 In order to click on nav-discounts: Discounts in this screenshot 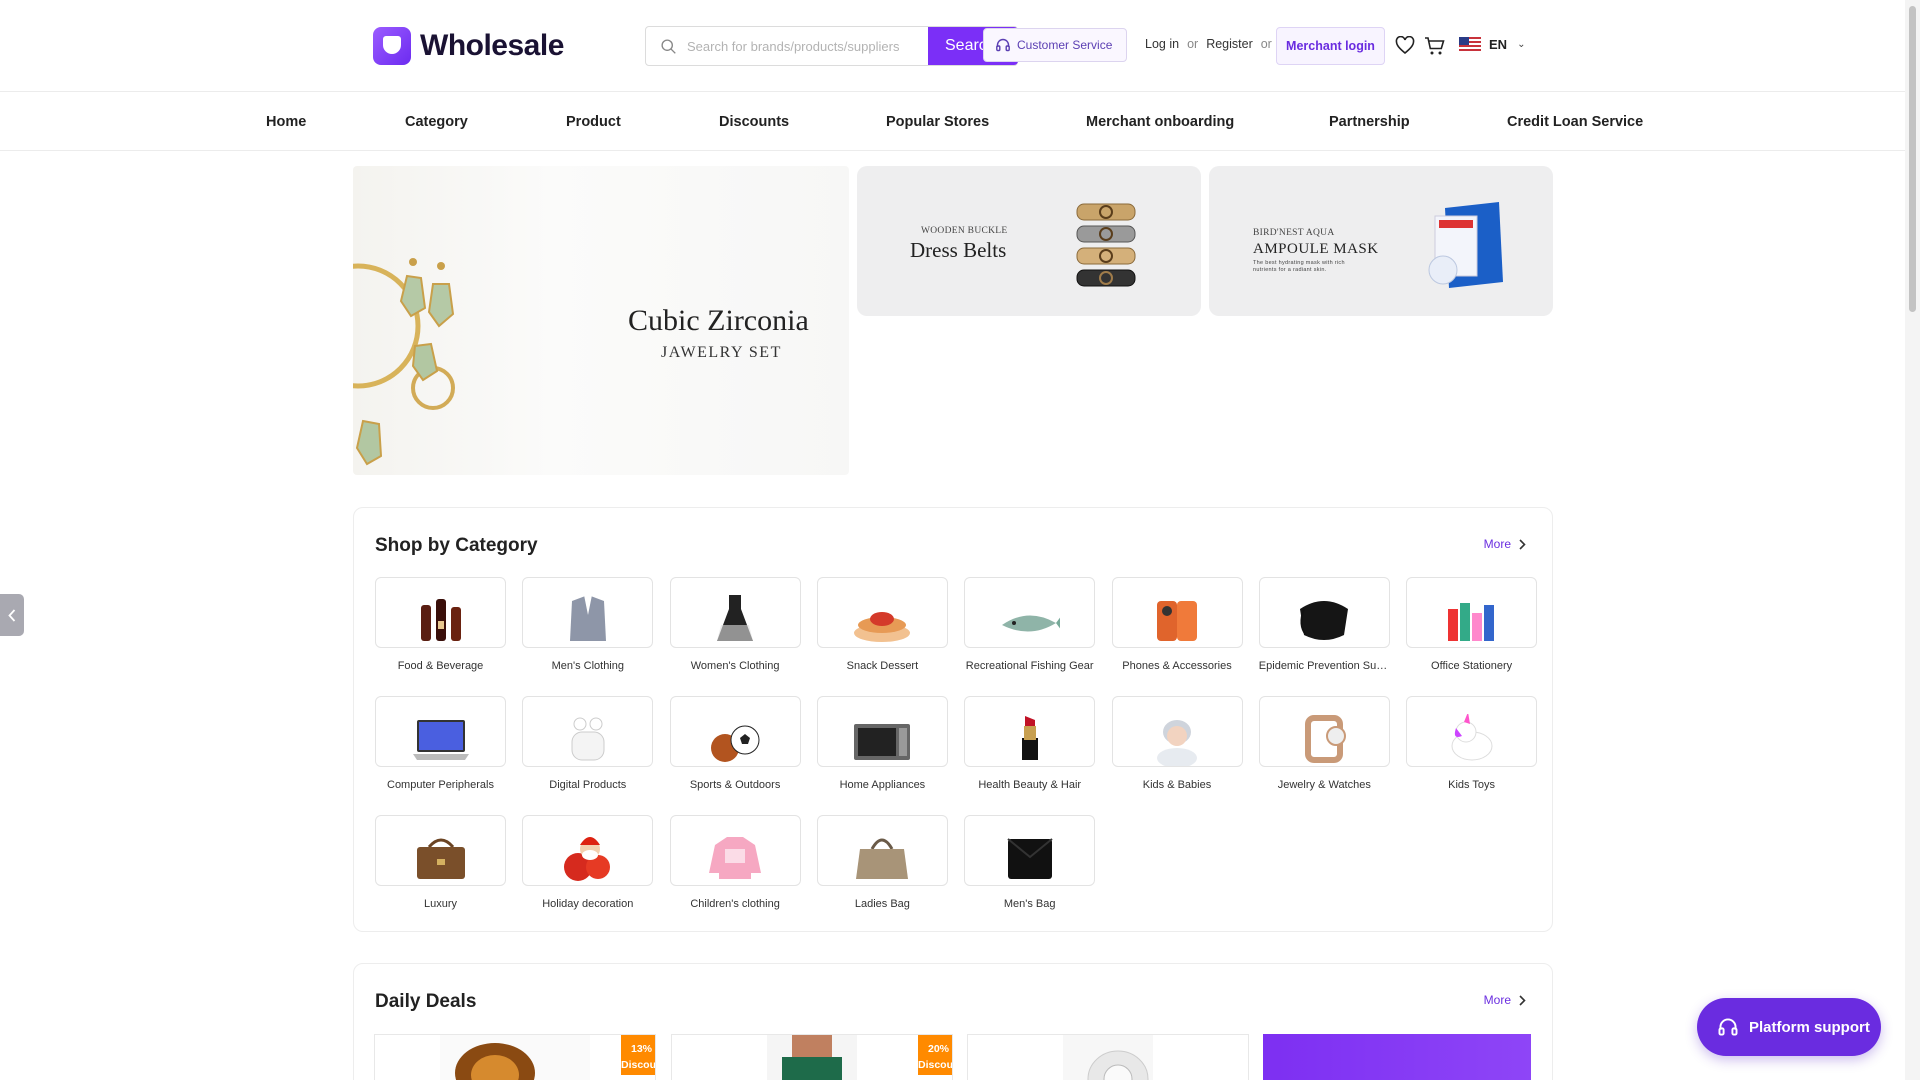, I will do `click(754, 122)`.